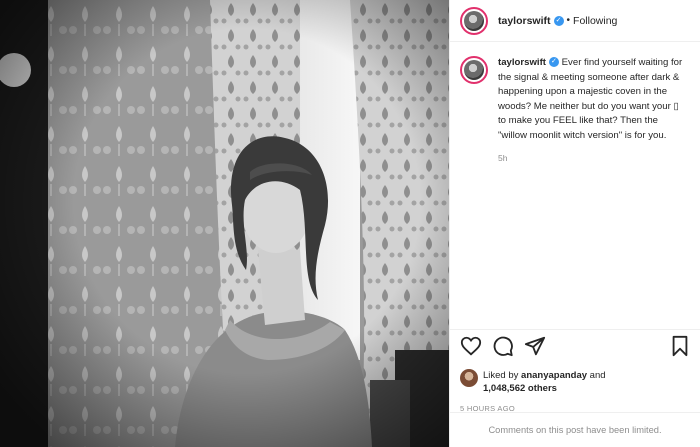  Describe the element at coordinates (597, 375) in the screenshot. I see `likes-joiner: and` at that location.